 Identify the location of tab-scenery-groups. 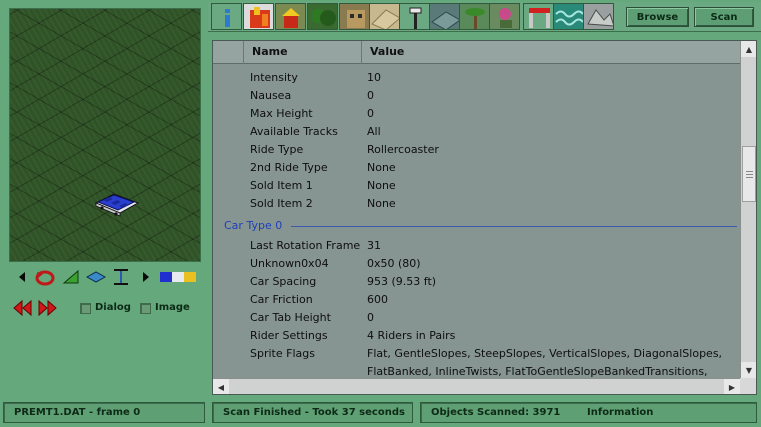
(504, 16).